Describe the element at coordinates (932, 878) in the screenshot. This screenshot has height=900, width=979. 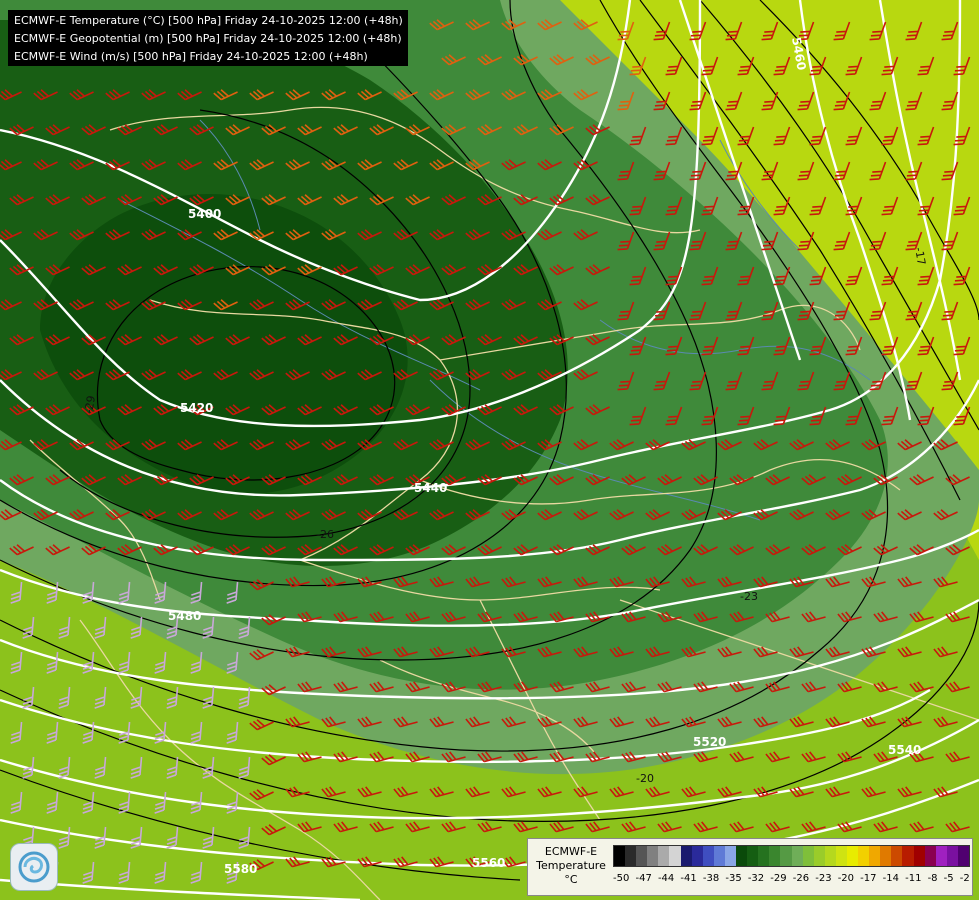
I see `legend-tick-label: -8` at that location.